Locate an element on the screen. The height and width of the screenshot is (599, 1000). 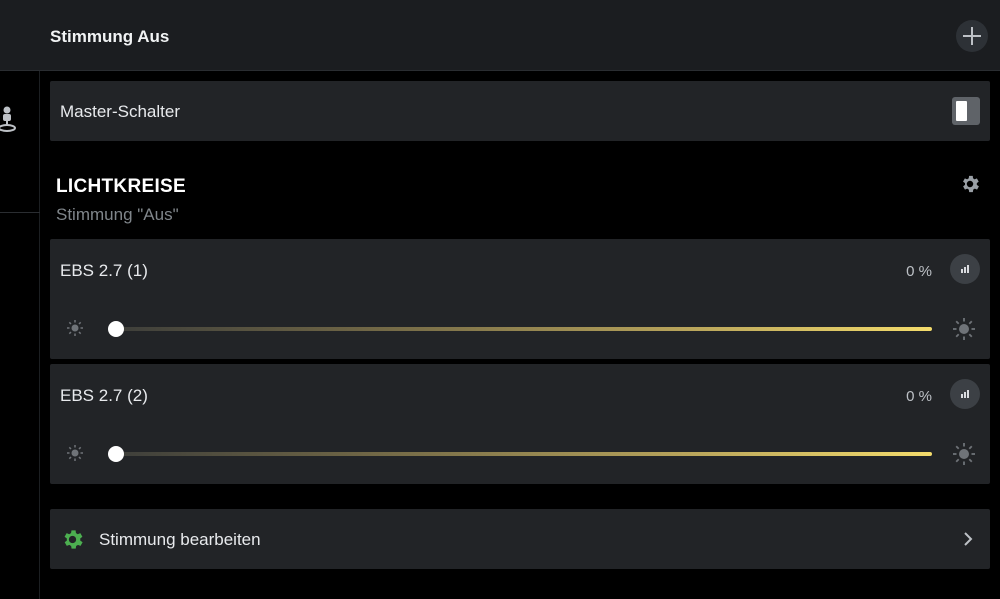
left-rail is located at coordinates (20, 299).